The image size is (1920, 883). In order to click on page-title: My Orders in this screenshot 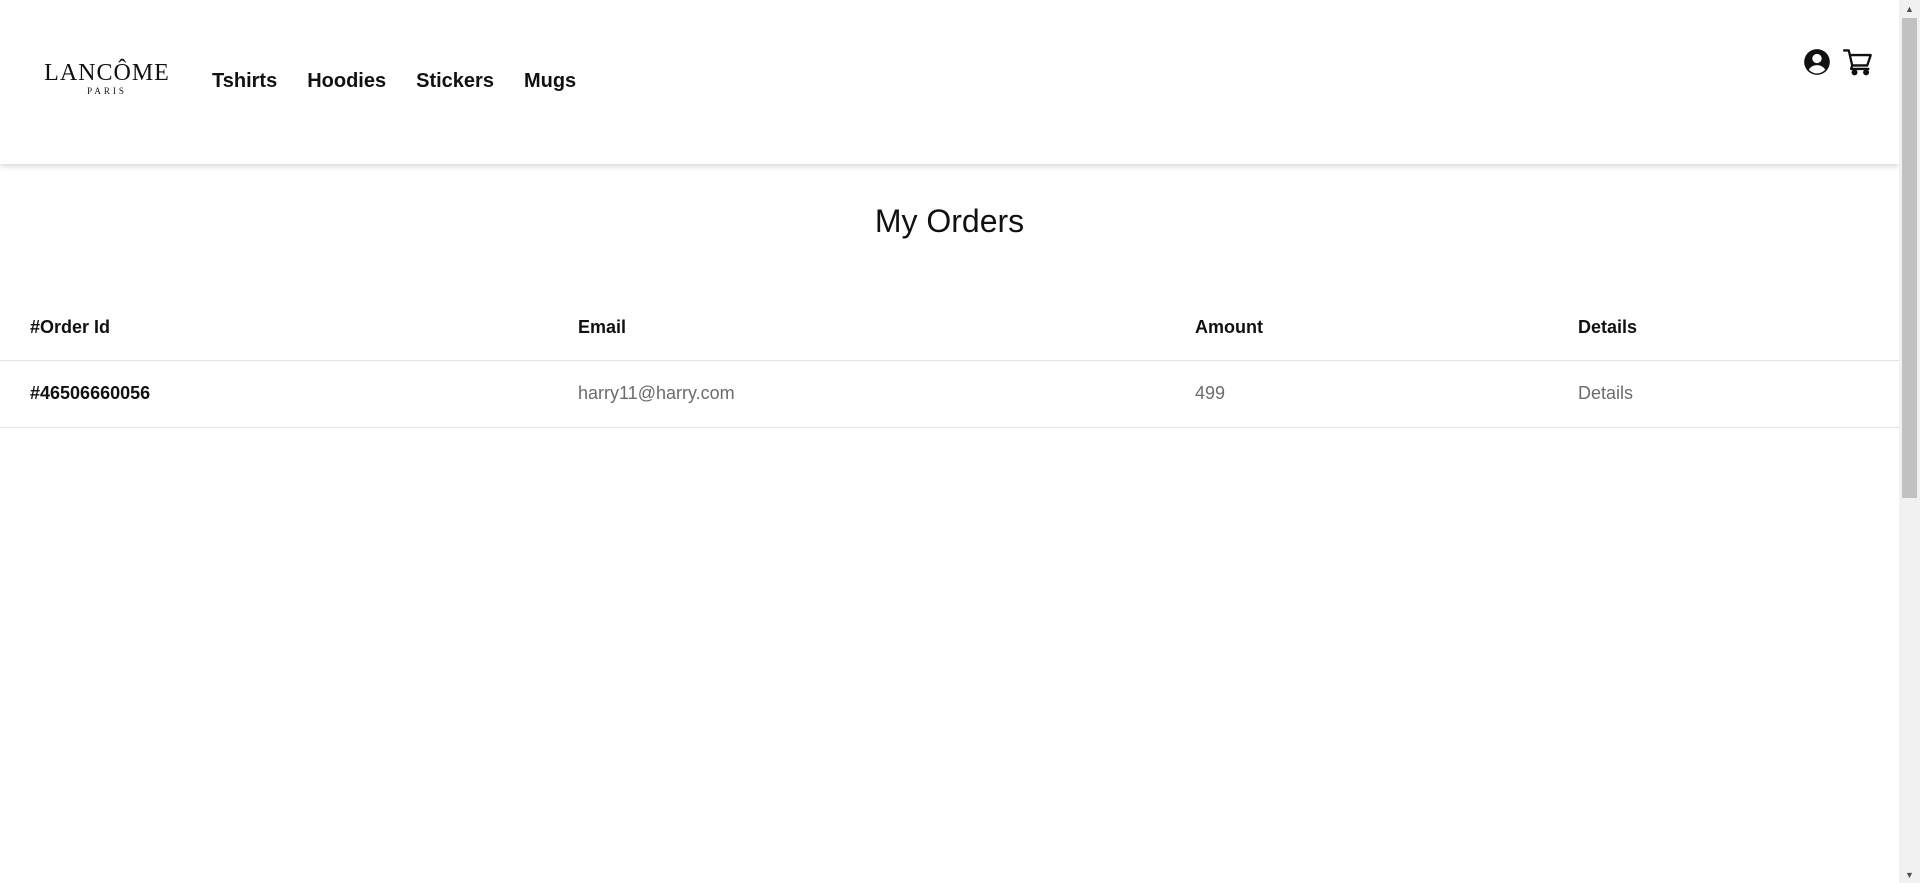, I will do `click(949, 221)`.